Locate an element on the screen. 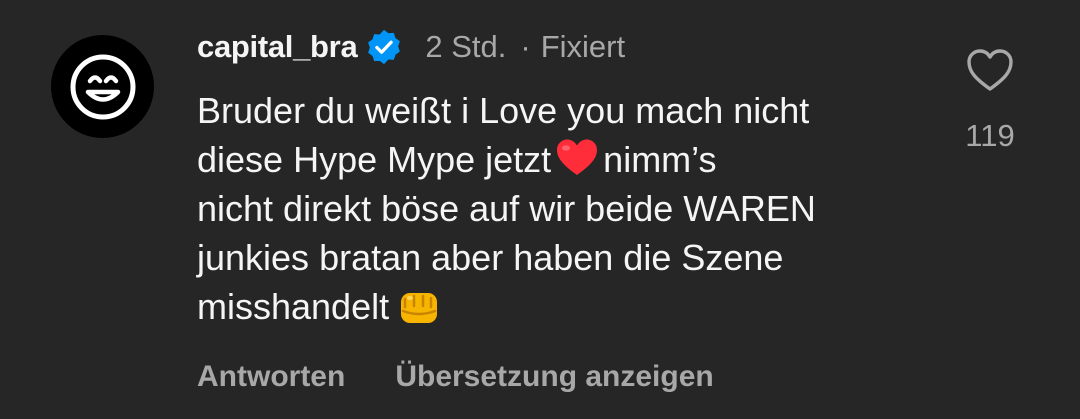 The width and height of the screenshot is (1080, 419). heart-outline-icon is located at coordinates (990, 70).